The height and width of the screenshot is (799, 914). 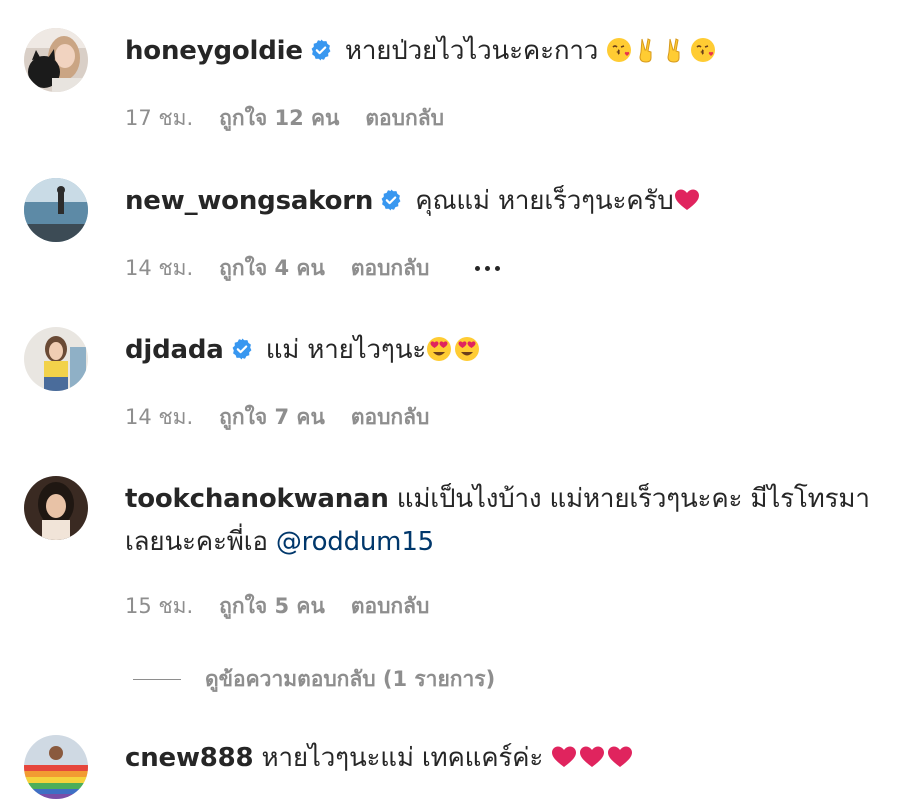 I want to click on comment-item: cnew888 หายไวๆนะแม่ เทคแคร์ค่ะ, so click(x=459, y=767).